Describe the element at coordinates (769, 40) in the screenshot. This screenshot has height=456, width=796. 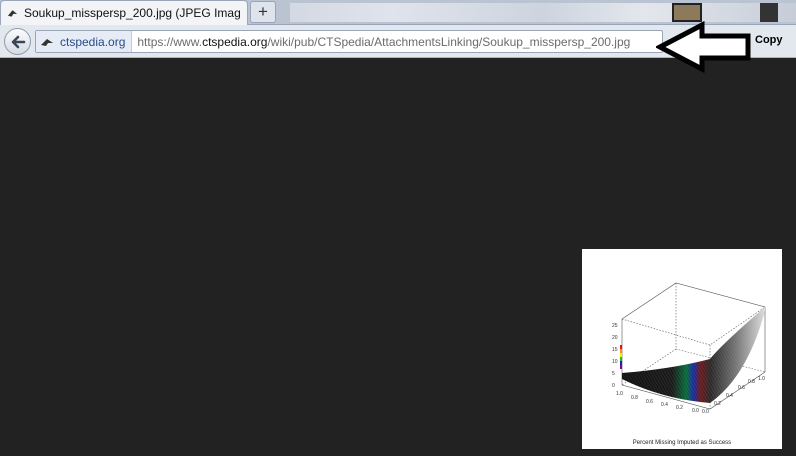
I see `copy-annotation-label: Copy` at that location.